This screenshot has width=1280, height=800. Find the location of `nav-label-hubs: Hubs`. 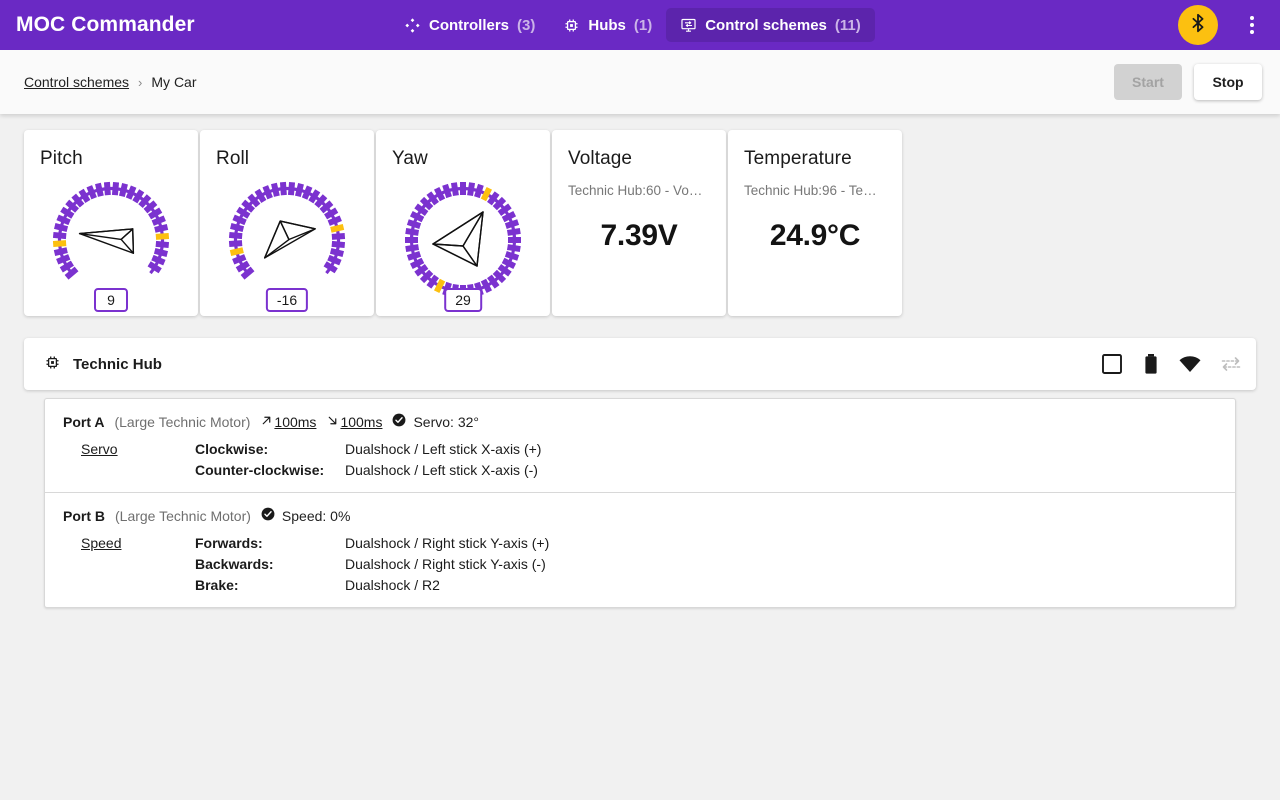

nav-label-hubs: Hubs is located at coordinates (607, 25).